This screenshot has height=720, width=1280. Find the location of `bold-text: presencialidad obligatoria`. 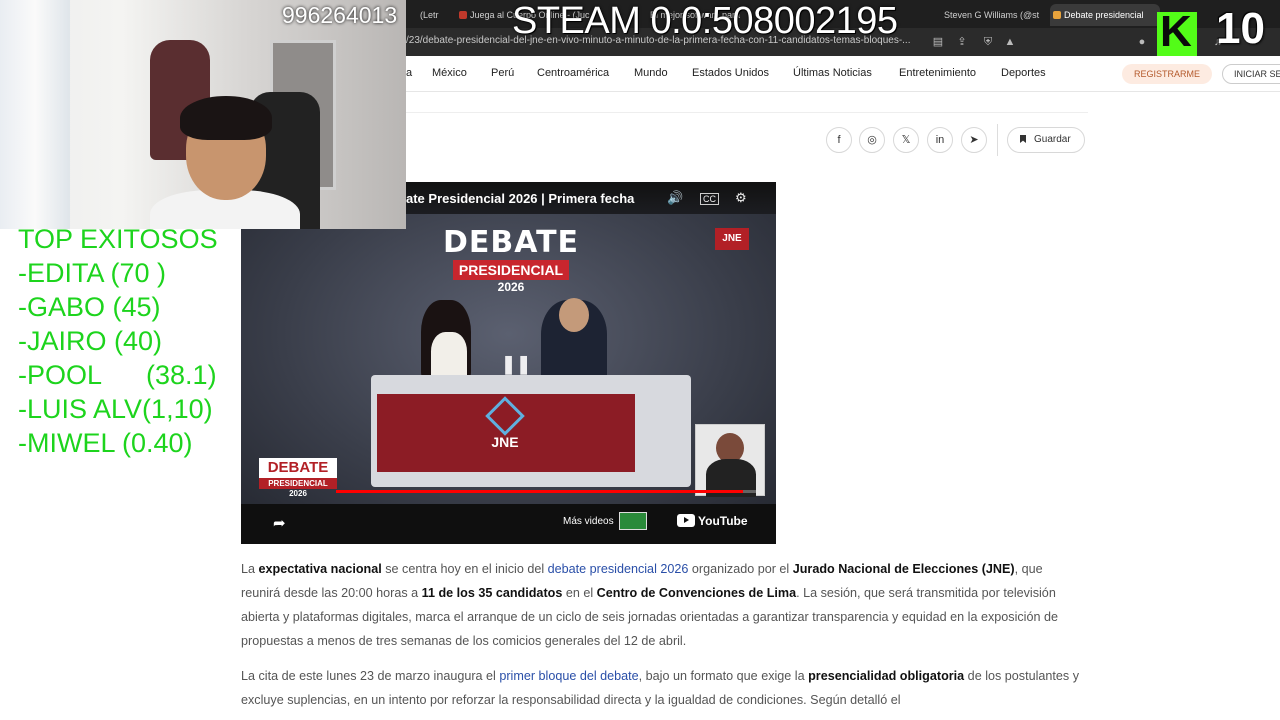

bold-text: presencialidad obligatoria is located at coordinates (886, 676).